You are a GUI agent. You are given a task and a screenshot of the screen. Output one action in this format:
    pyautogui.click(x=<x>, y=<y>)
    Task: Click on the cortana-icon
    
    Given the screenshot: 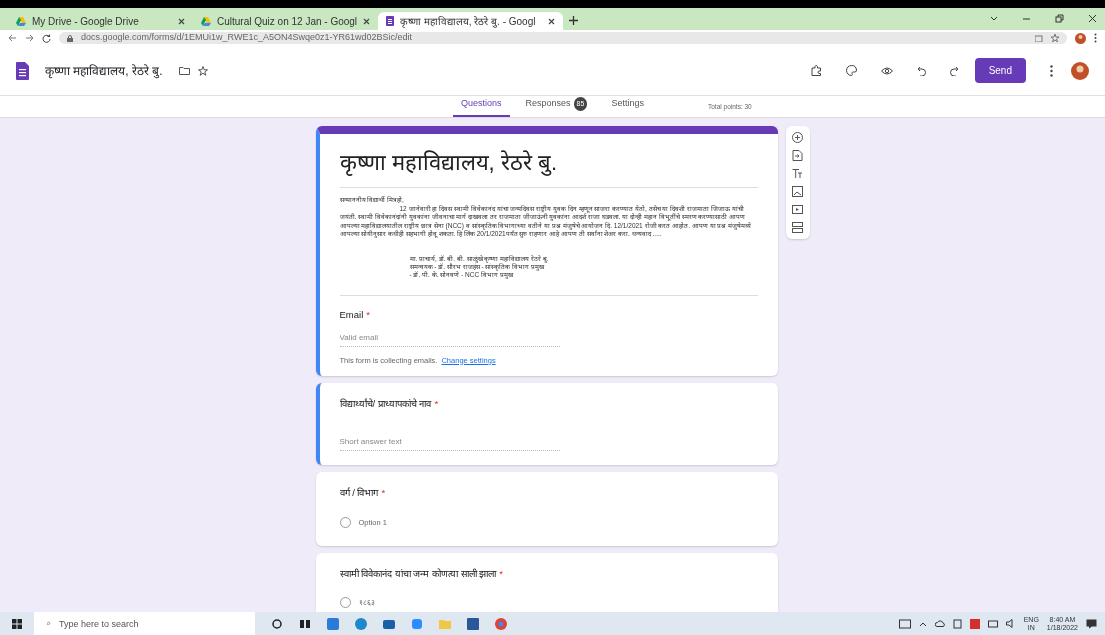 What is the action you would take?
    pyautogui.click(x=277, y=623)
    